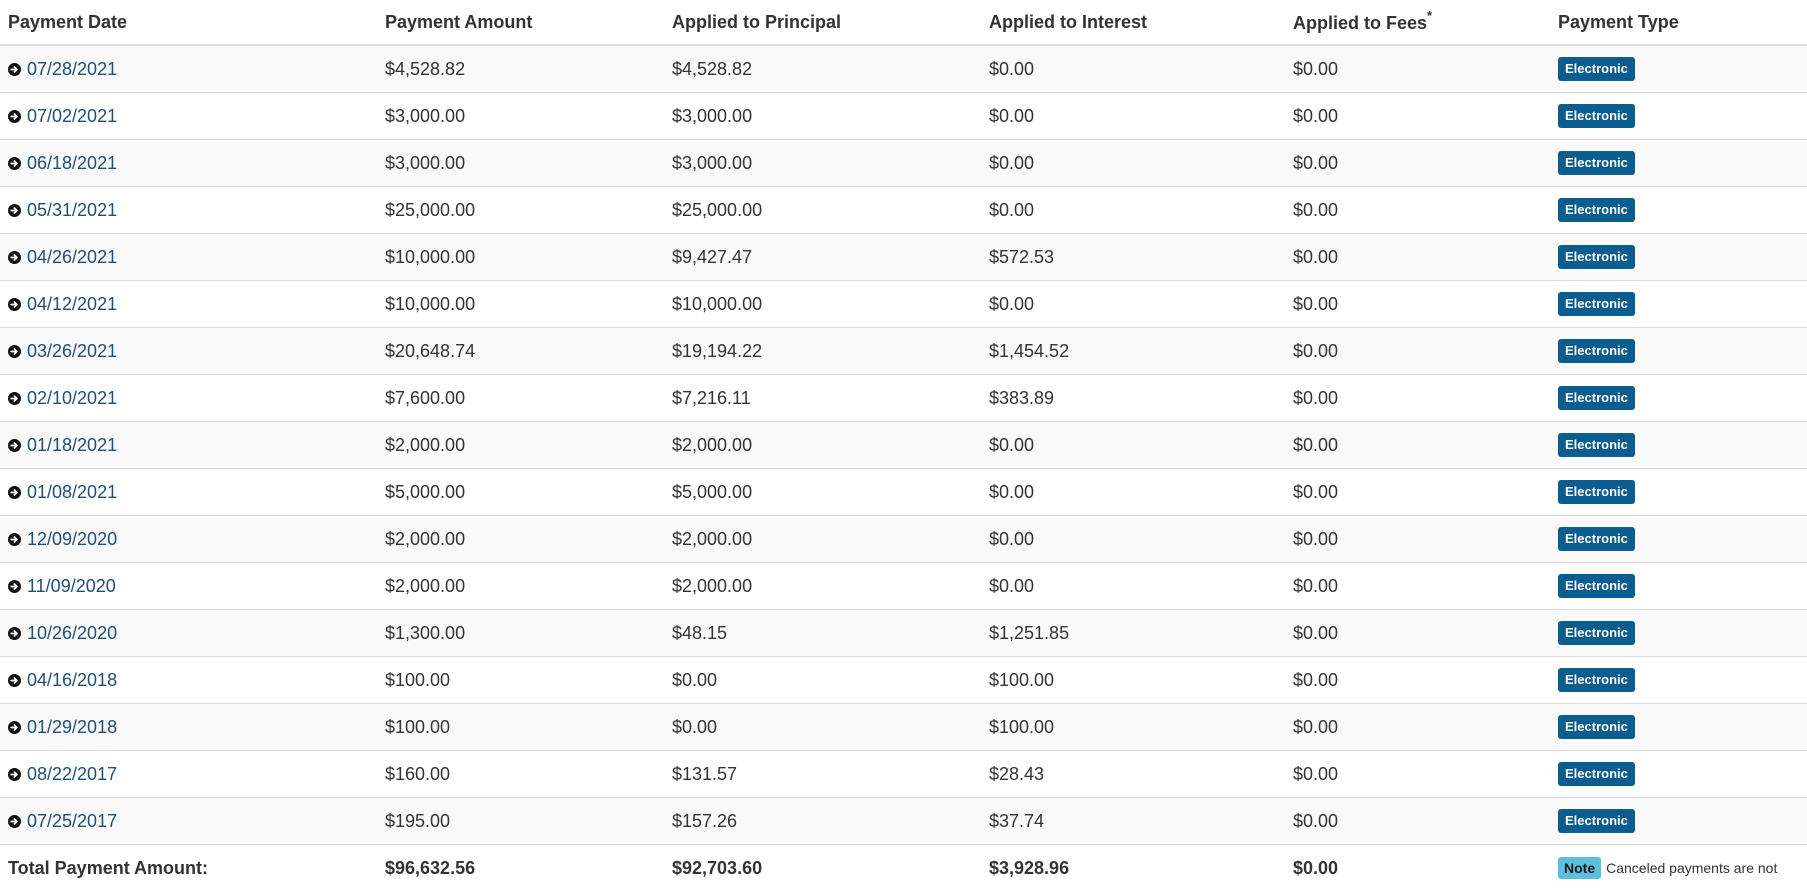  I want to click on payment-date-link-wrap: 01/18/2021, so click(192, 445).